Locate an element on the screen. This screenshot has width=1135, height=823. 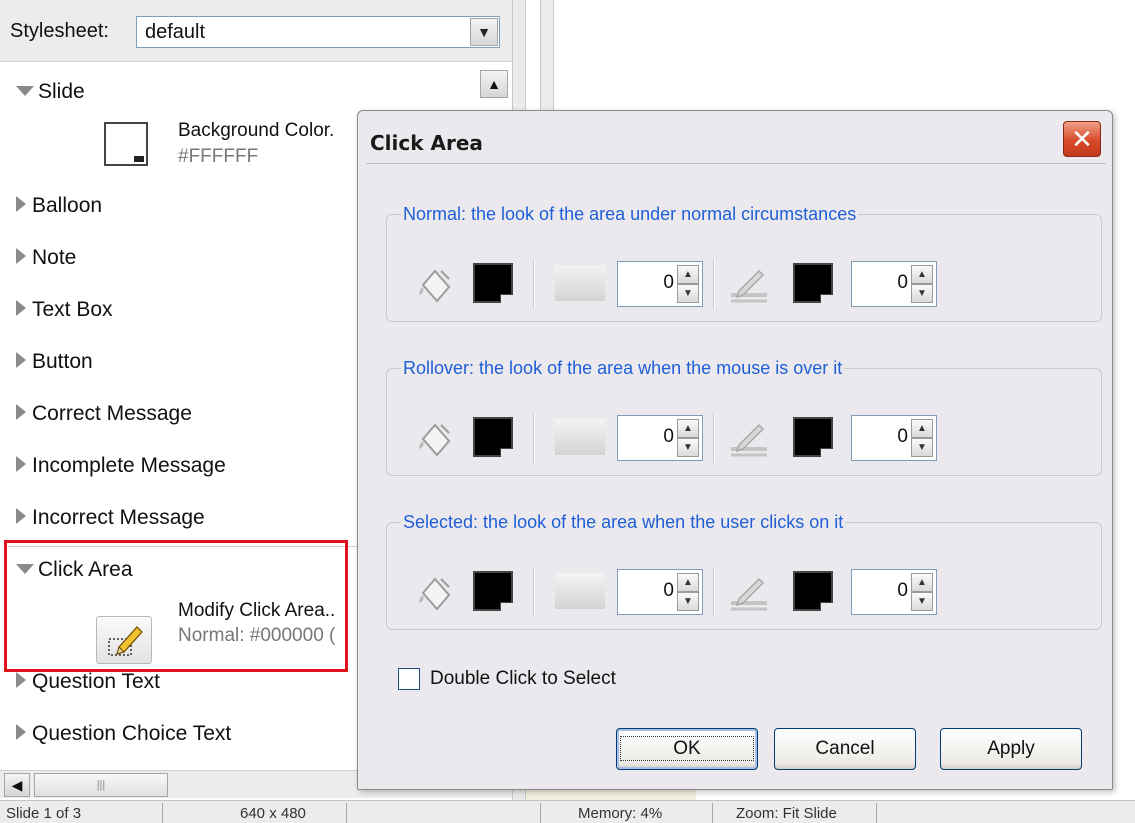
tree-item-label: Slide is located at coordinates (61, 91).